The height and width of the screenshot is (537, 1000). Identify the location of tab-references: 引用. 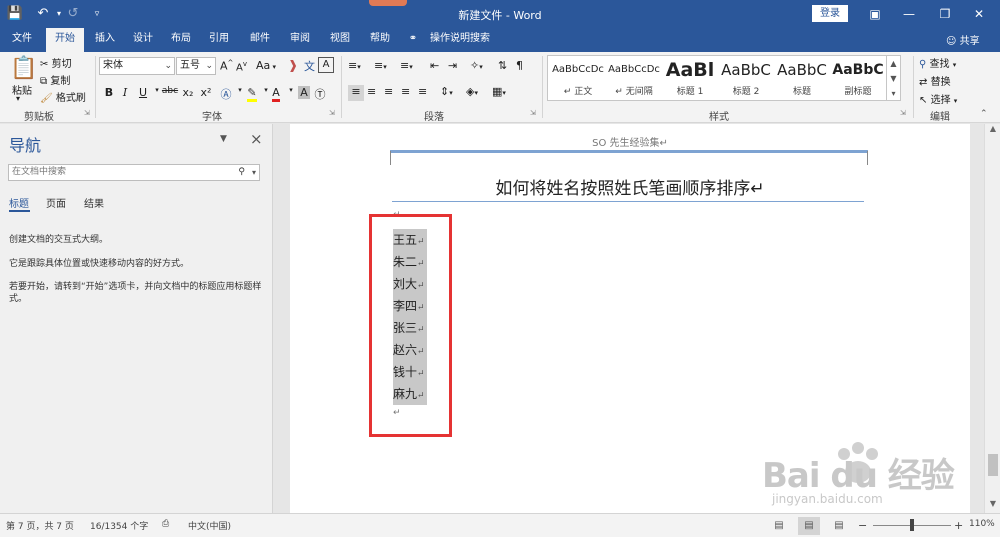
(219, 40).